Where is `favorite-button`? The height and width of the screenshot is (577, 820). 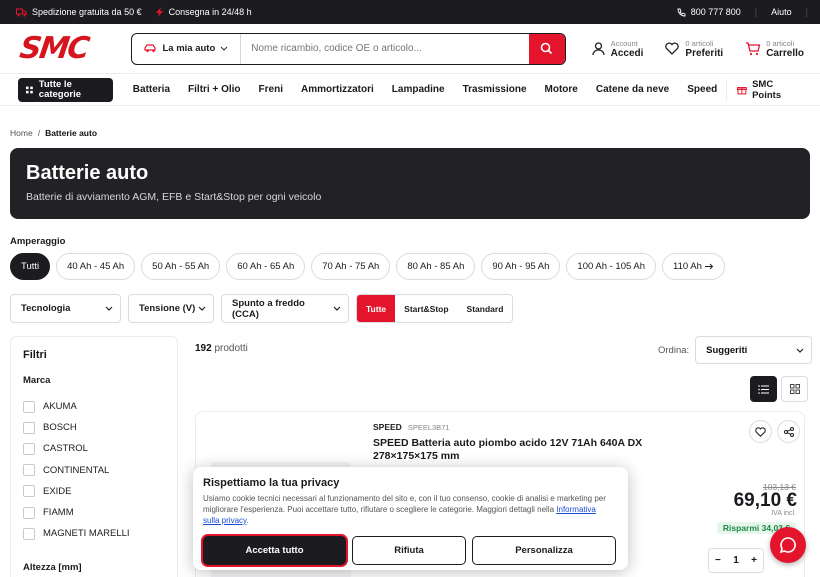
favorite-button is located at coordinates (760, 431).